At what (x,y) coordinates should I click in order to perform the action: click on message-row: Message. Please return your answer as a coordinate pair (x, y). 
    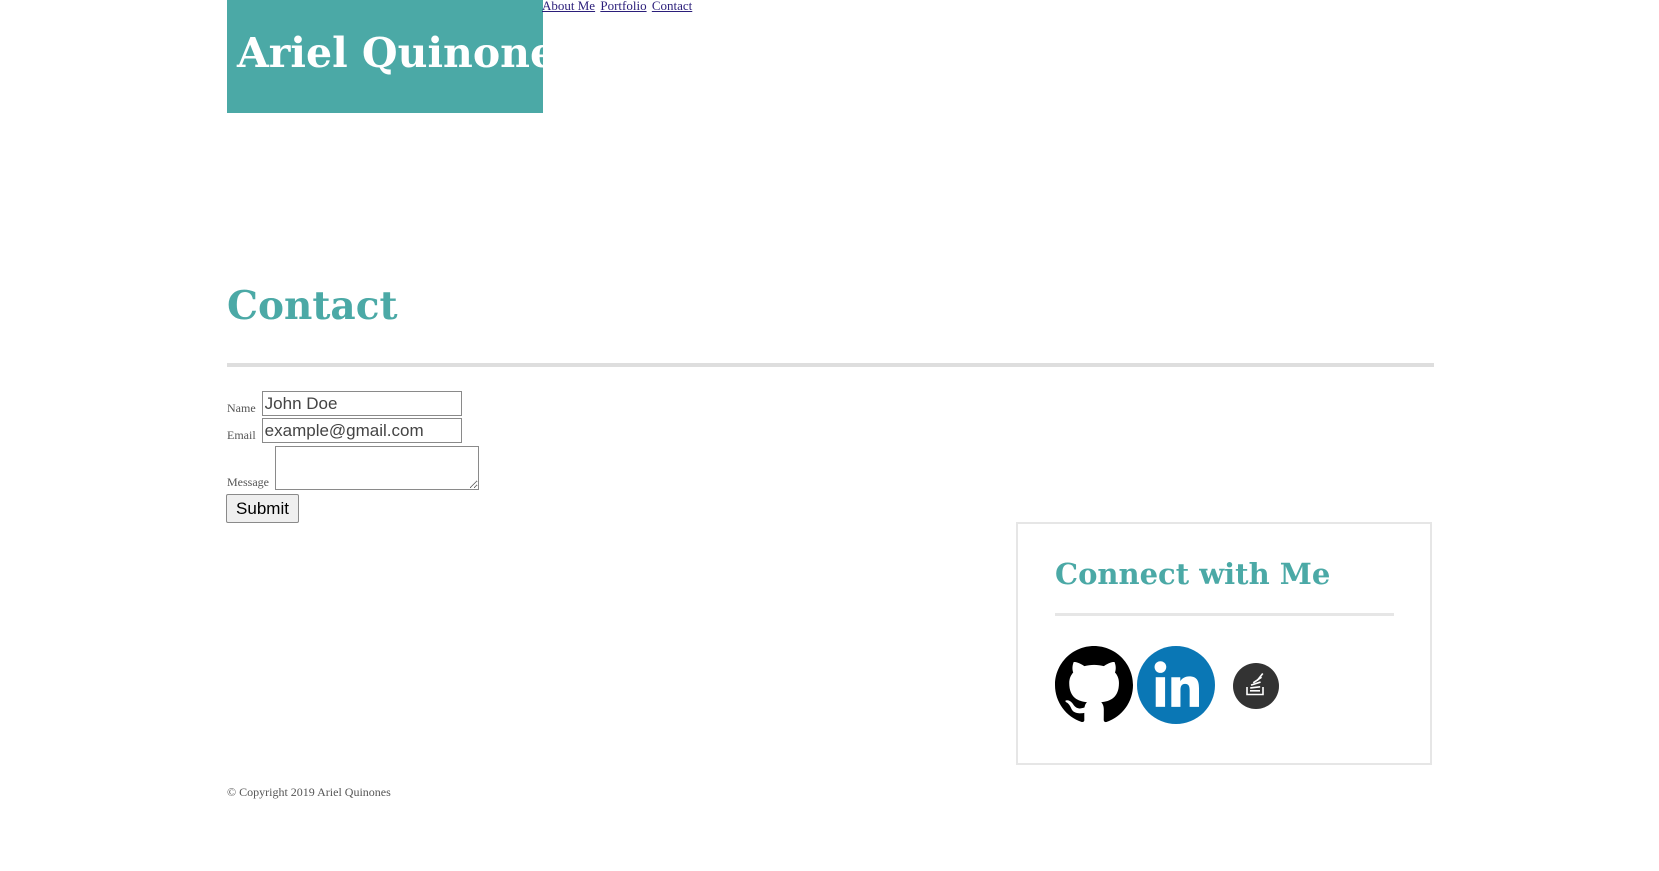
    Looking at the image, I should click on (353, 468).